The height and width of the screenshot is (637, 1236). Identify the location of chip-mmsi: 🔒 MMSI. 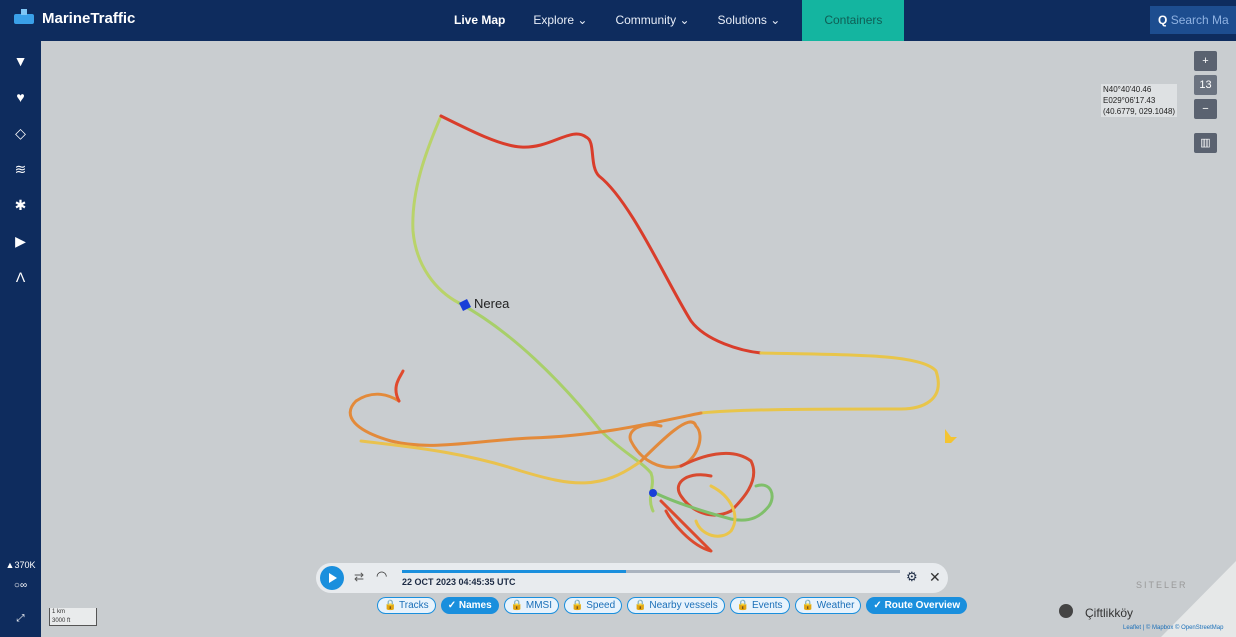
(531, 605).